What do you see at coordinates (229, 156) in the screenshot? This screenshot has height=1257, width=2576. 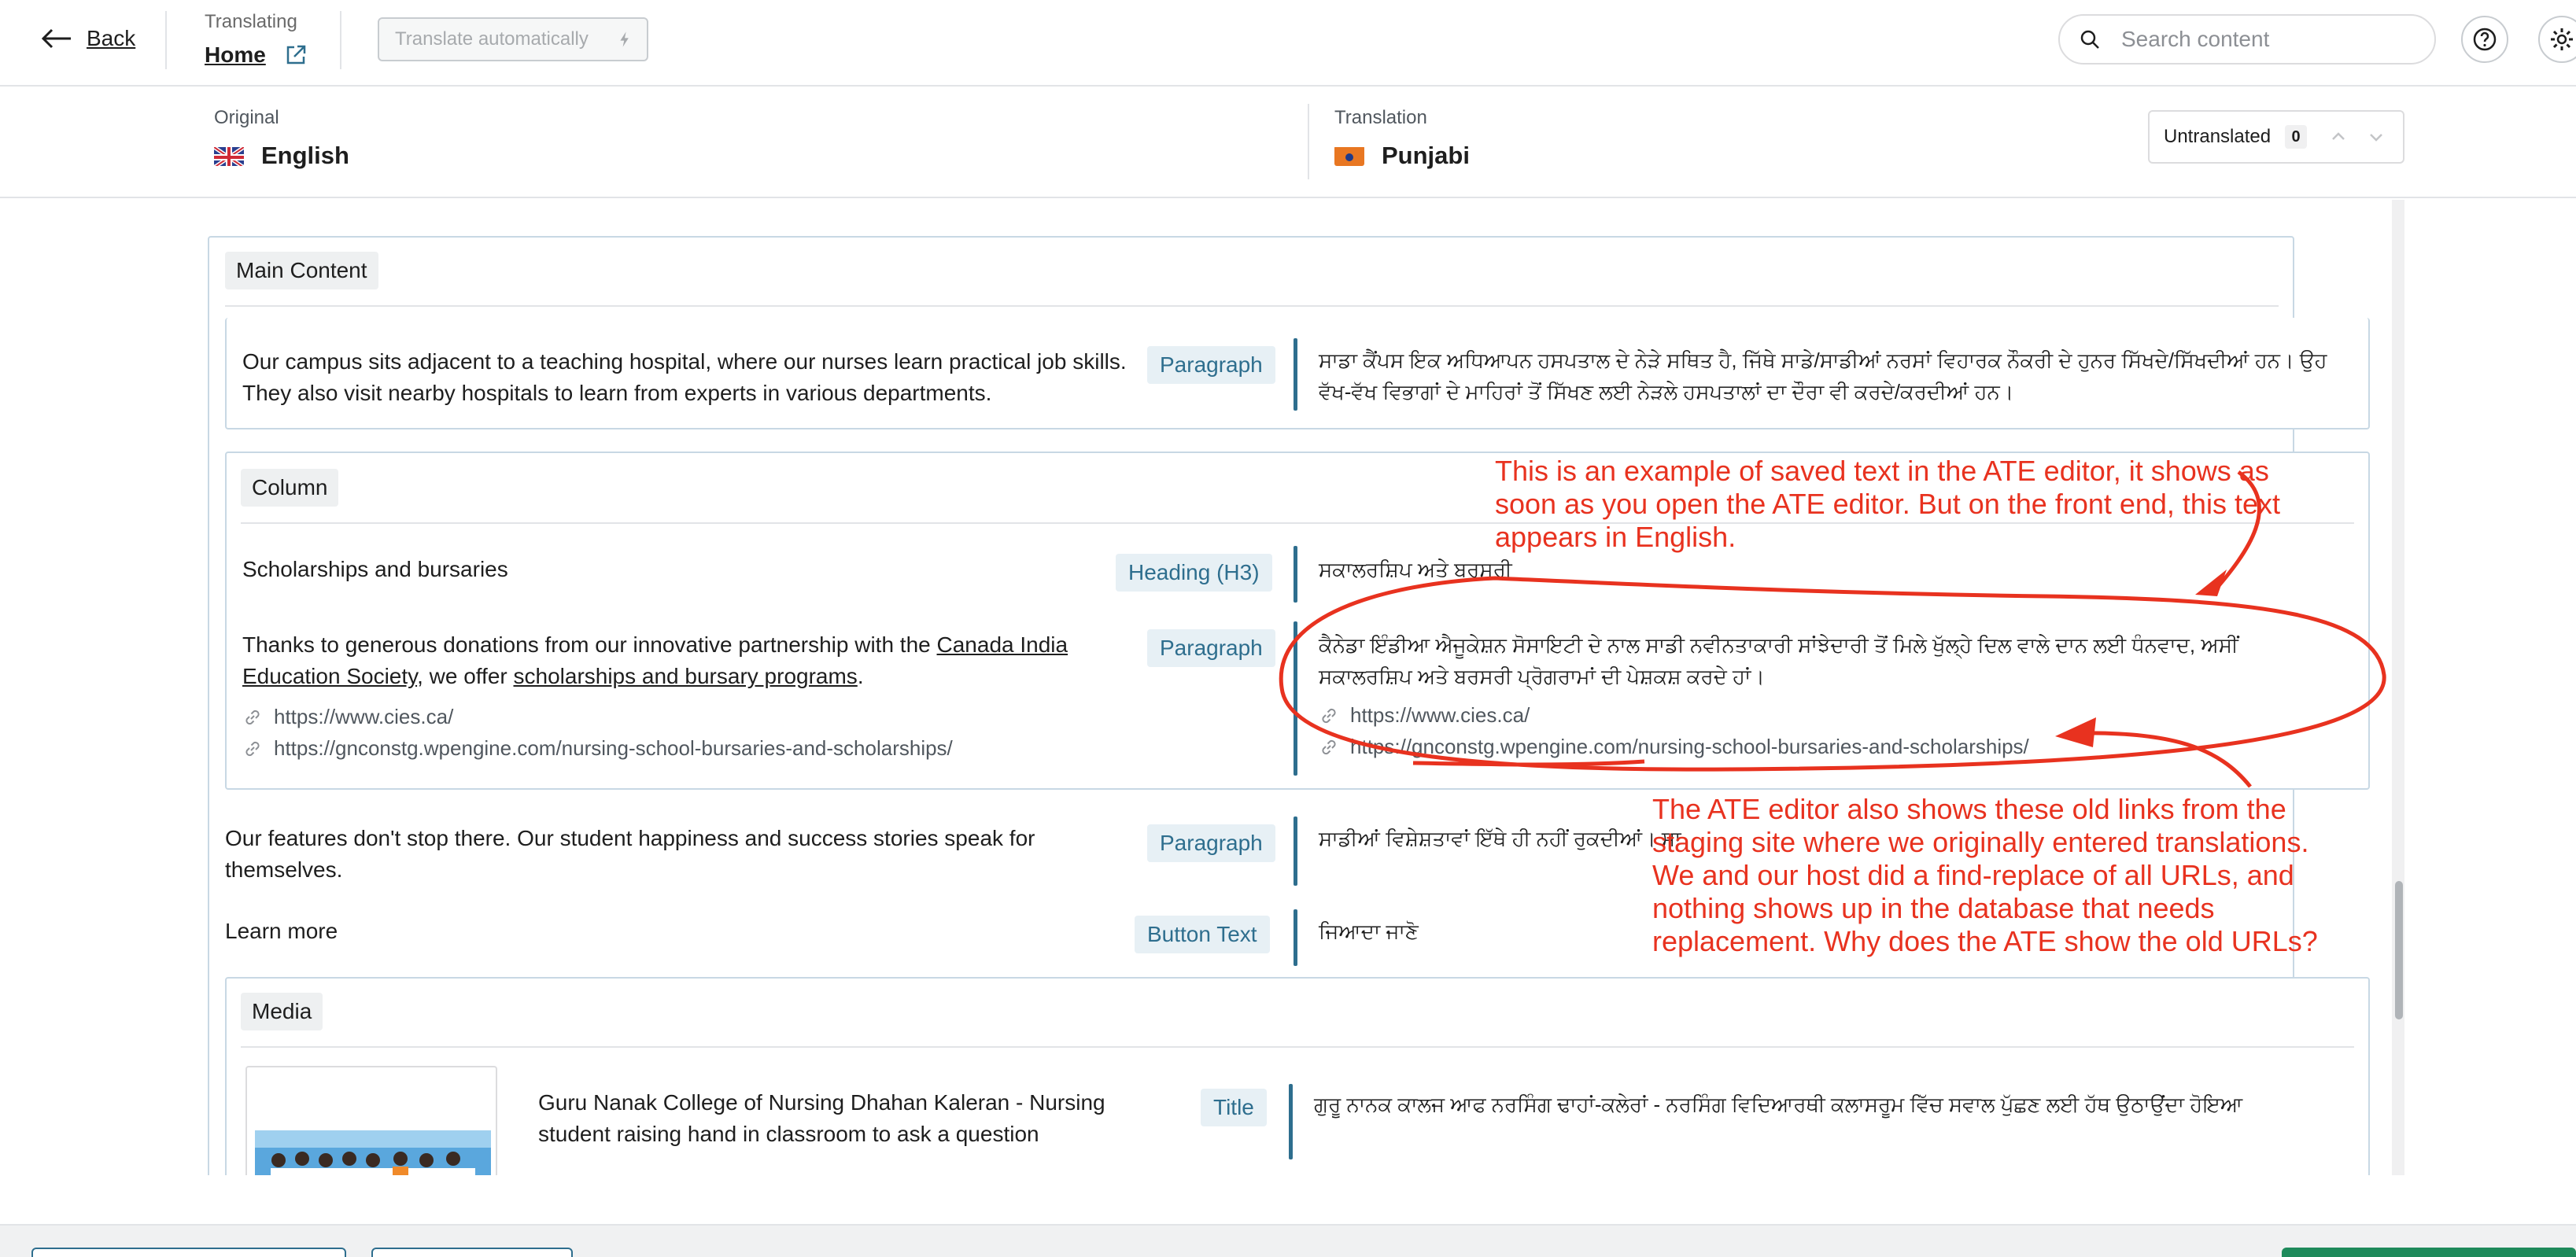 I see `uk-flag-icon` at bounding box center [229, 156].